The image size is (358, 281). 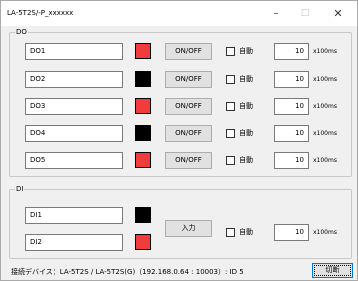 I want to click on di2-state-indicator, so click(x=143, y=242).